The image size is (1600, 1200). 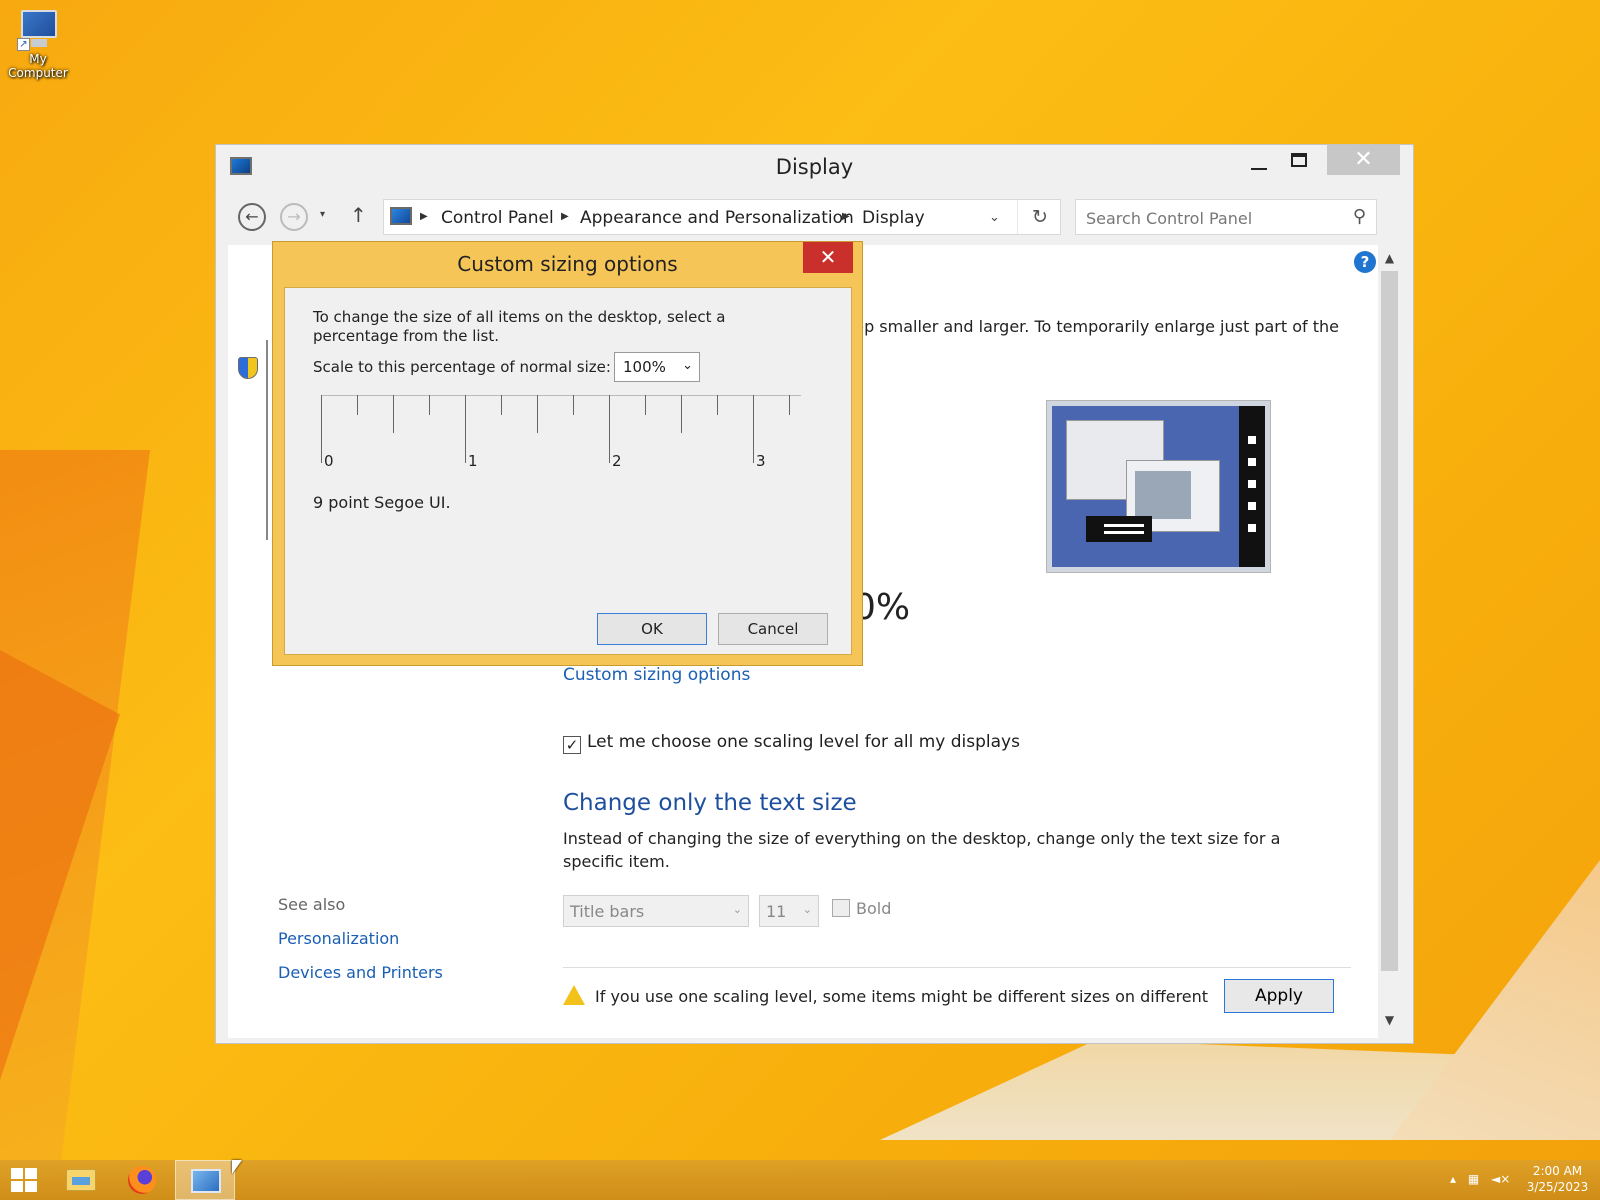 What do you see at coordinates (789, 911) in the screenshot?
I see `size-select: 11 ⌄` at bounding box center [789, 911].